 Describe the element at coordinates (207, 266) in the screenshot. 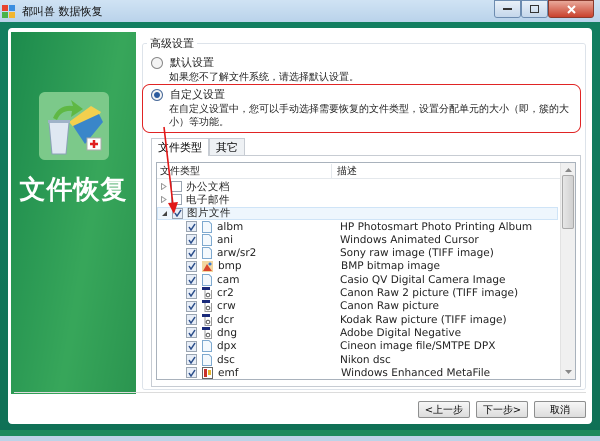

I see `paint-icon` at that location.